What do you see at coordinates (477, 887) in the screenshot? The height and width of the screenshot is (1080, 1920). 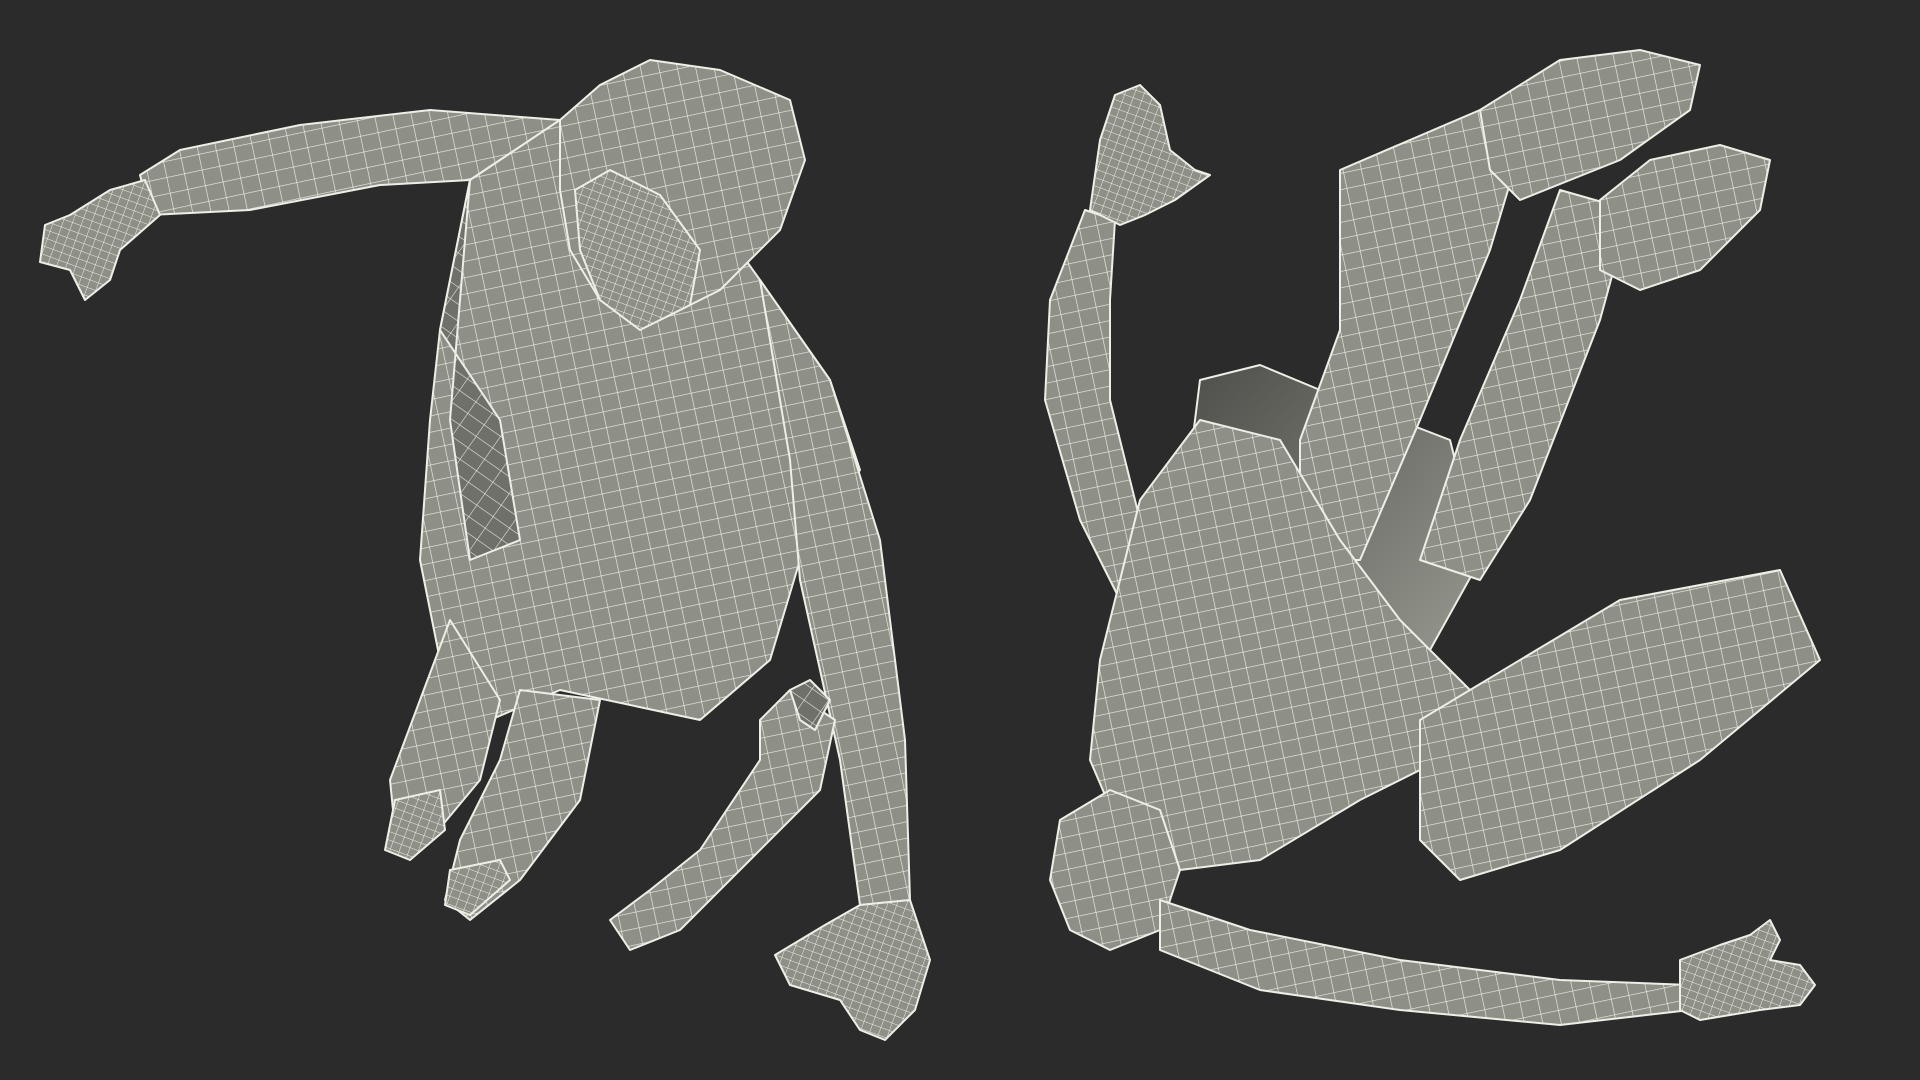 I see `right-shoe` at bounding box center [477, 887].